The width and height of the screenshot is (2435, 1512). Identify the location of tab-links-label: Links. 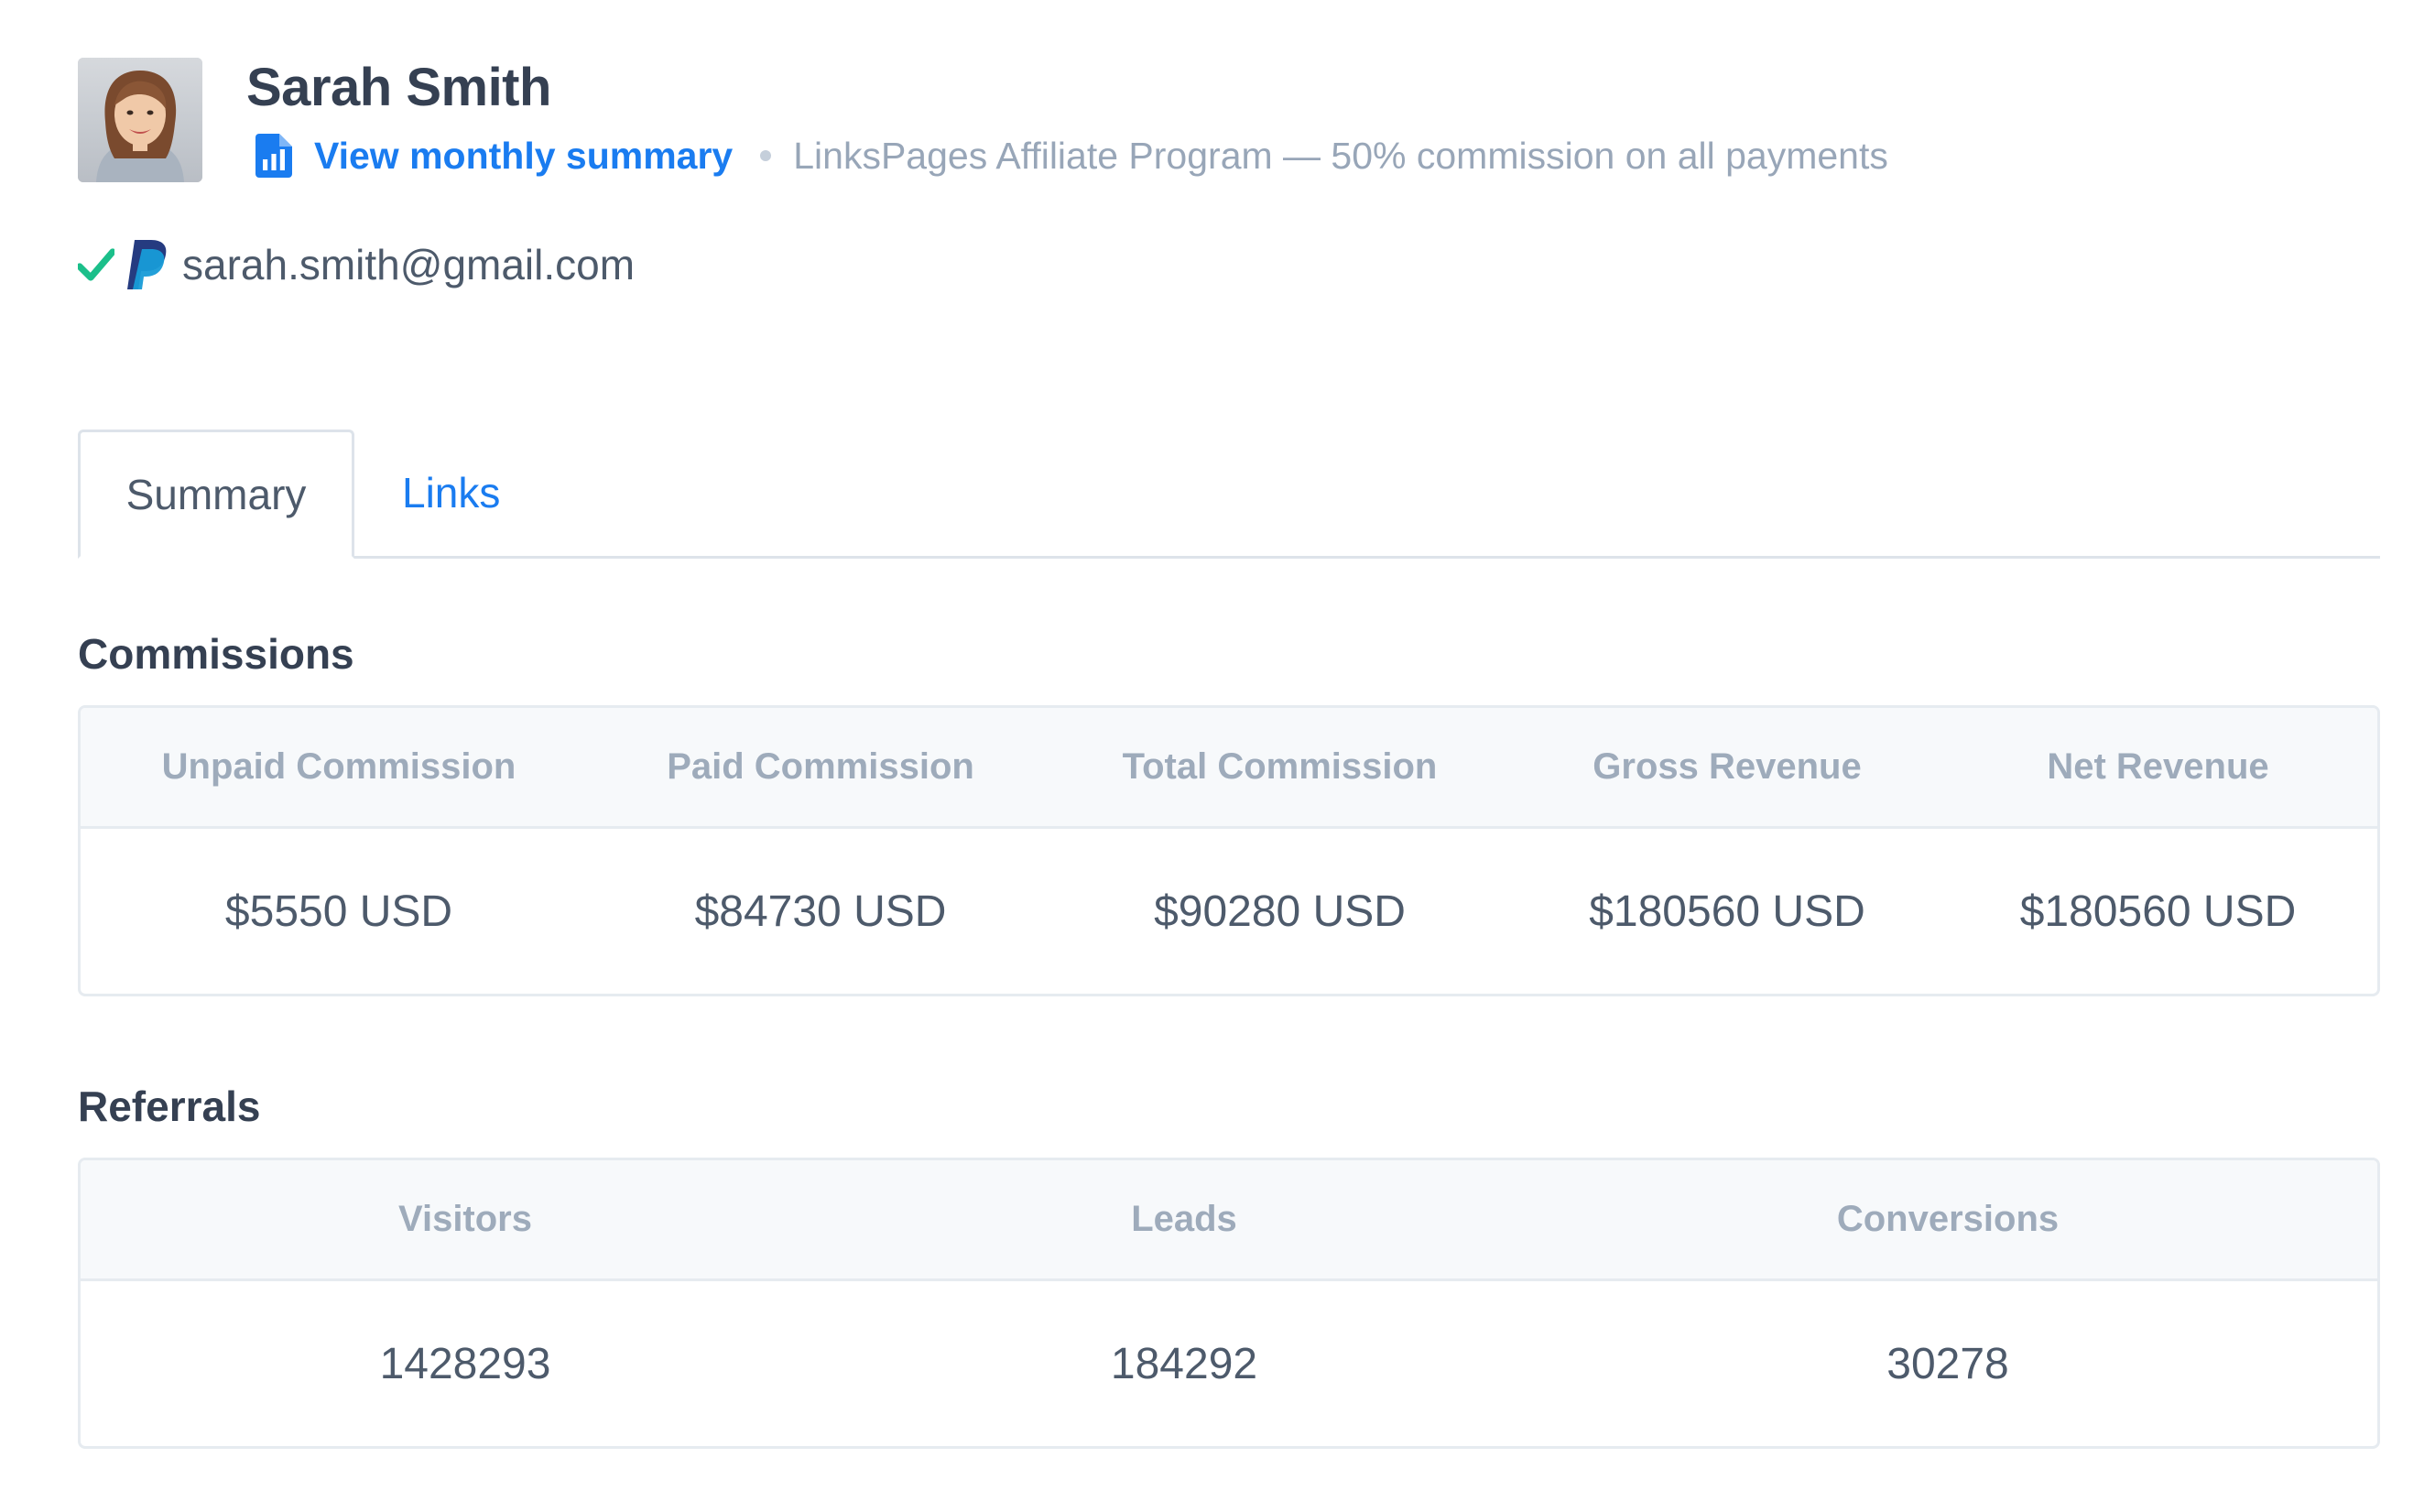
(451, 493).